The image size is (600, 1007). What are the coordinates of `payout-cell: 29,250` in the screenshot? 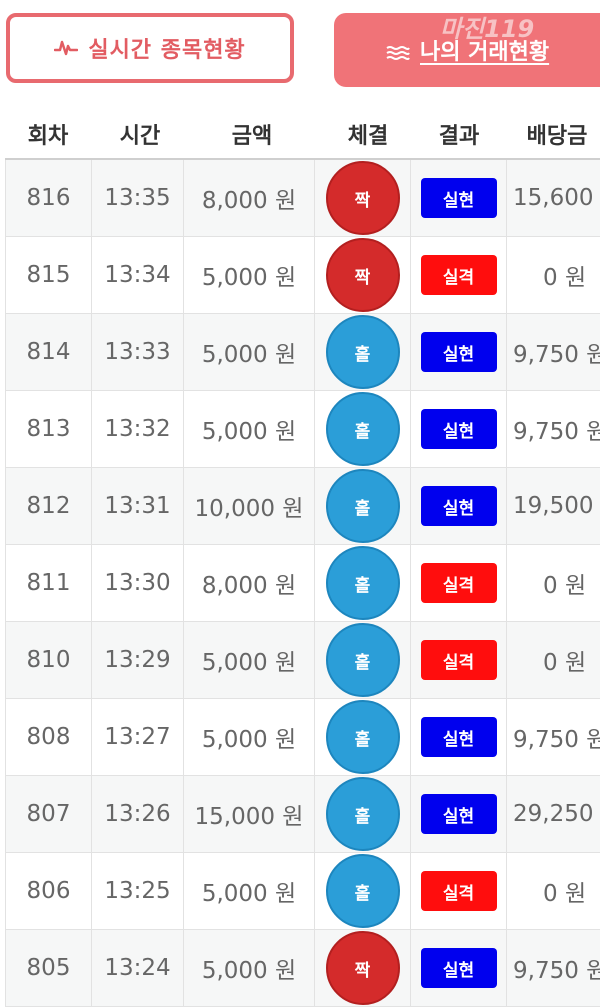 It's located at (553, 814).